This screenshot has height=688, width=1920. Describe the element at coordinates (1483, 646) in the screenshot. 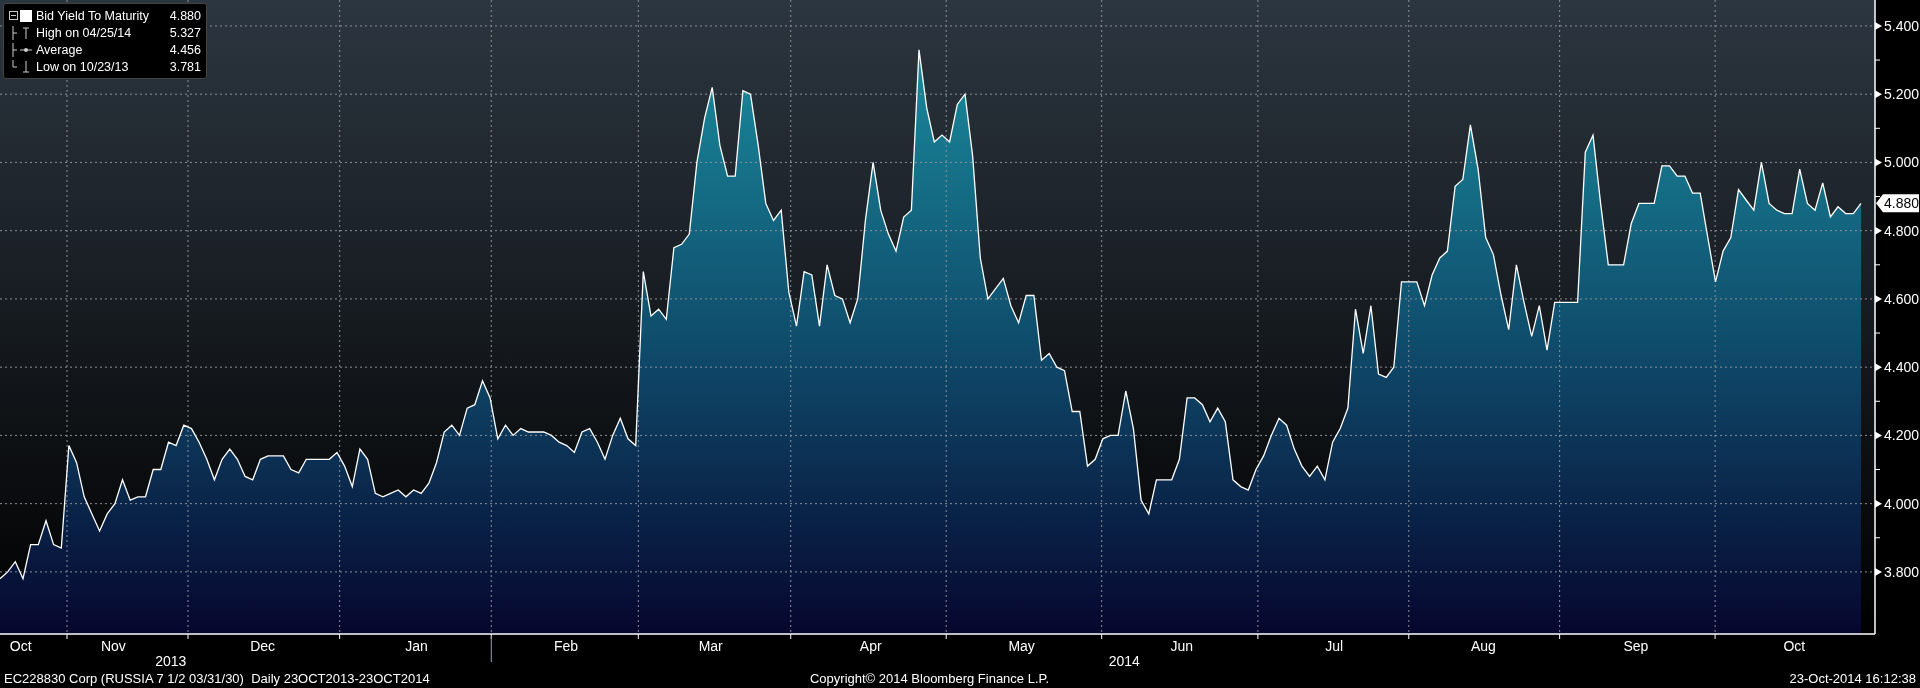

I see `month-label: Aug` at that location.